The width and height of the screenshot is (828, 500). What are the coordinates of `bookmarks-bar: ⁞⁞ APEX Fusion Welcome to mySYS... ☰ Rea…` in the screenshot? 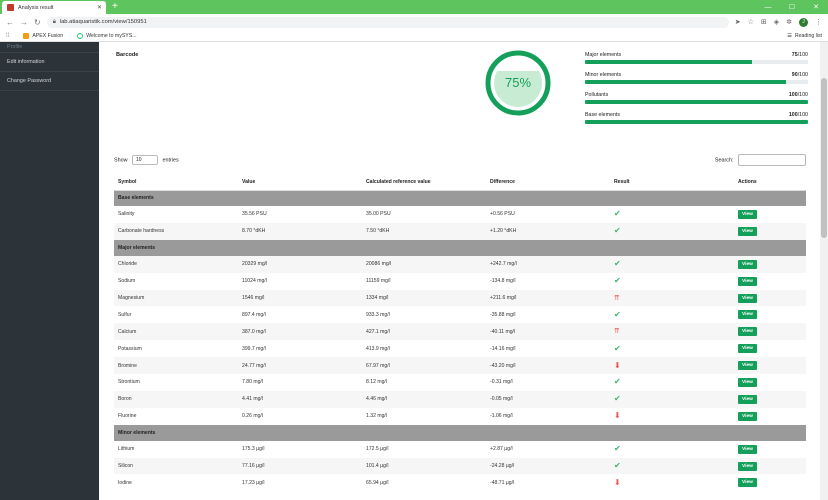 It's located at (414, 36).